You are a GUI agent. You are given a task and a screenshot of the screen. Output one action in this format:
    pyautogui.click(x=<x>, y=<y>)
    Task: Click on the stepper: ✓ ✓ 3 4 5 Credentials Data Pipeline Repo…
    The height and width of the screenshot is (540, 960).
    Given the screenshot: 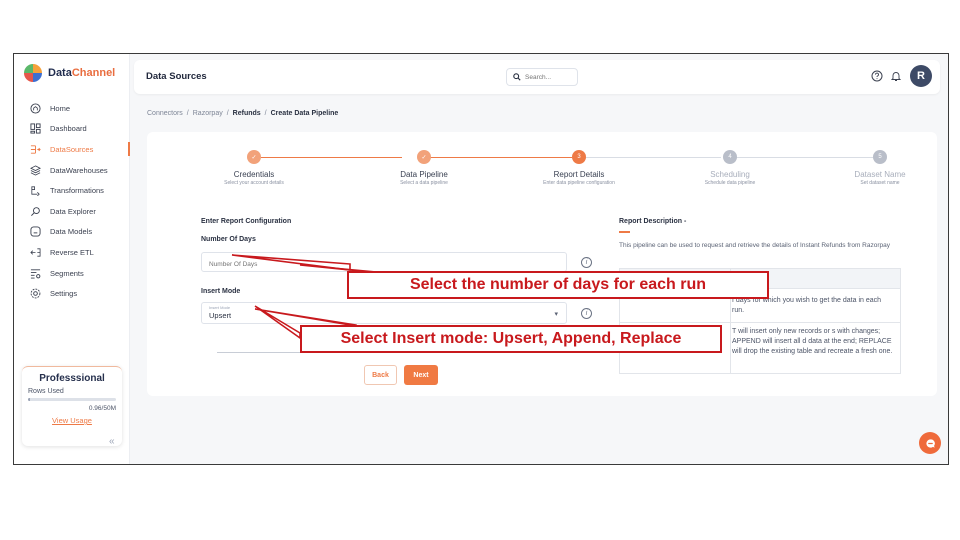 What is the action you would take?
    pyautogui.click(x=546, y=170)
    